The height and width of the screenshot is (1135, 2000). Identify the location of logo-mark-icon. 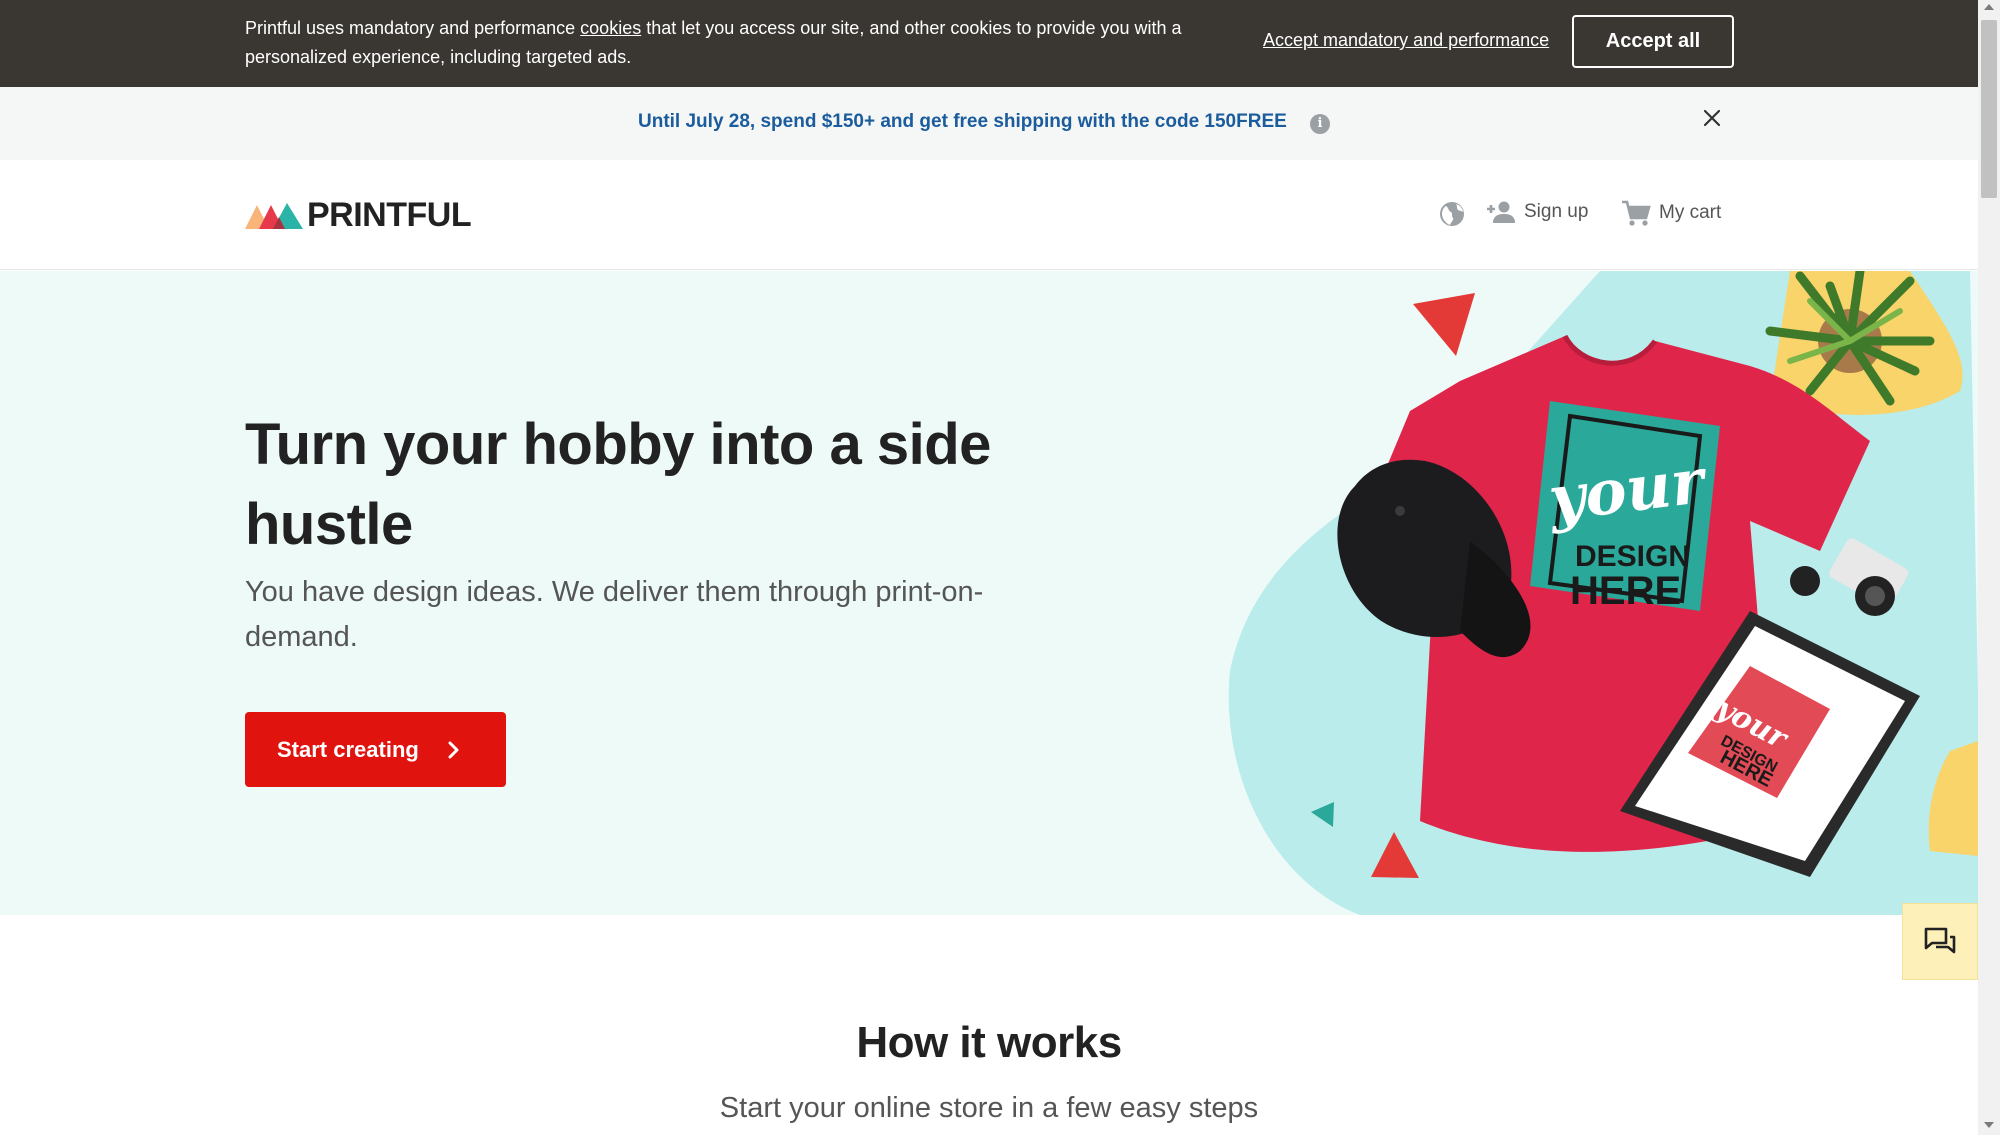
(274, 216).